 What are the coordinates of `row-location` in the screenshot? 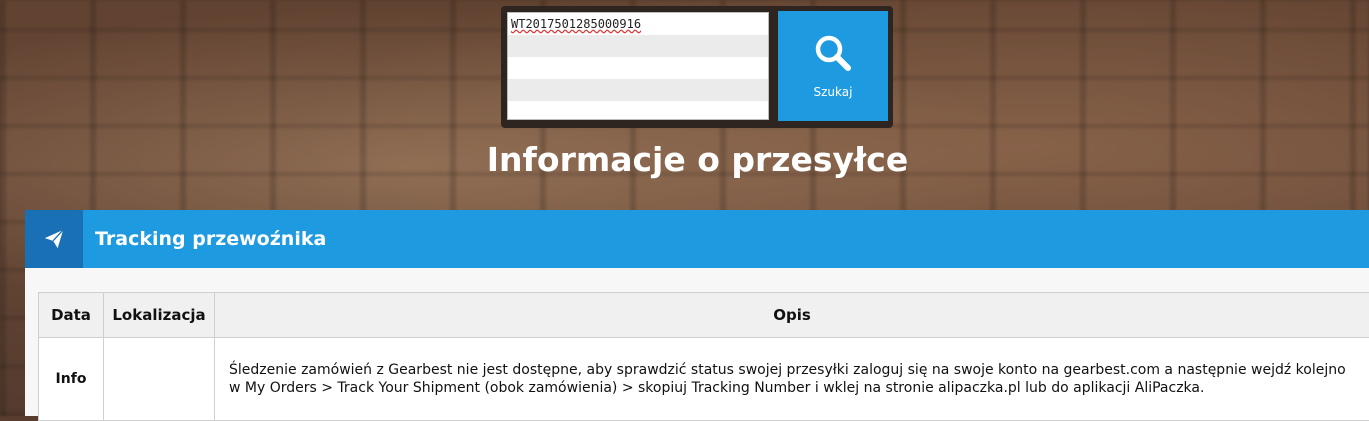 It's located at (159, 379).